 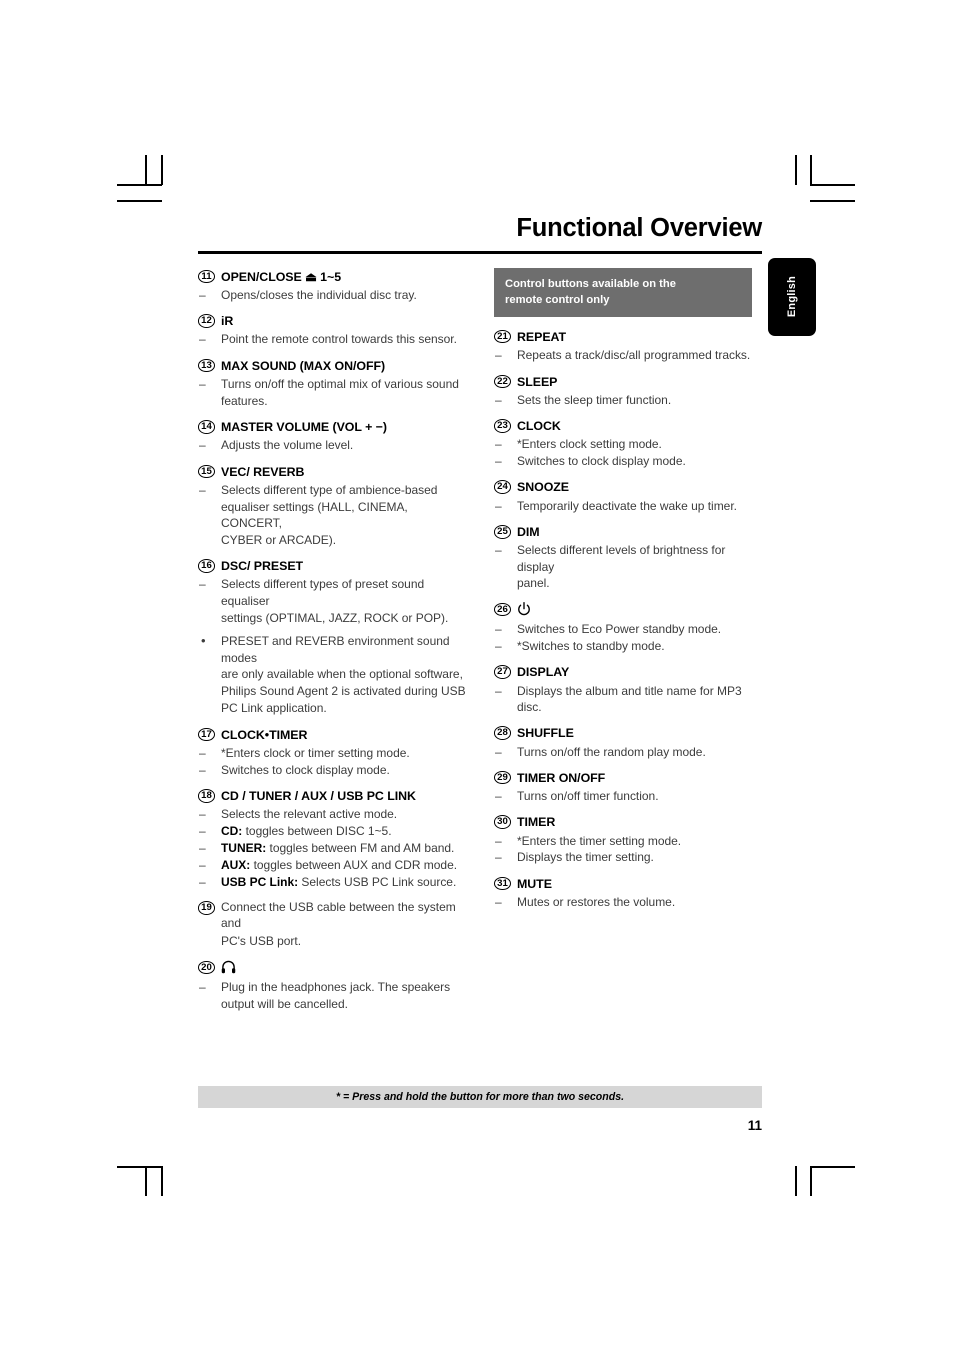 I want to click on entry-title: CD / TUNER / AUX / USB PC LINK, so click(x=318, y=796).